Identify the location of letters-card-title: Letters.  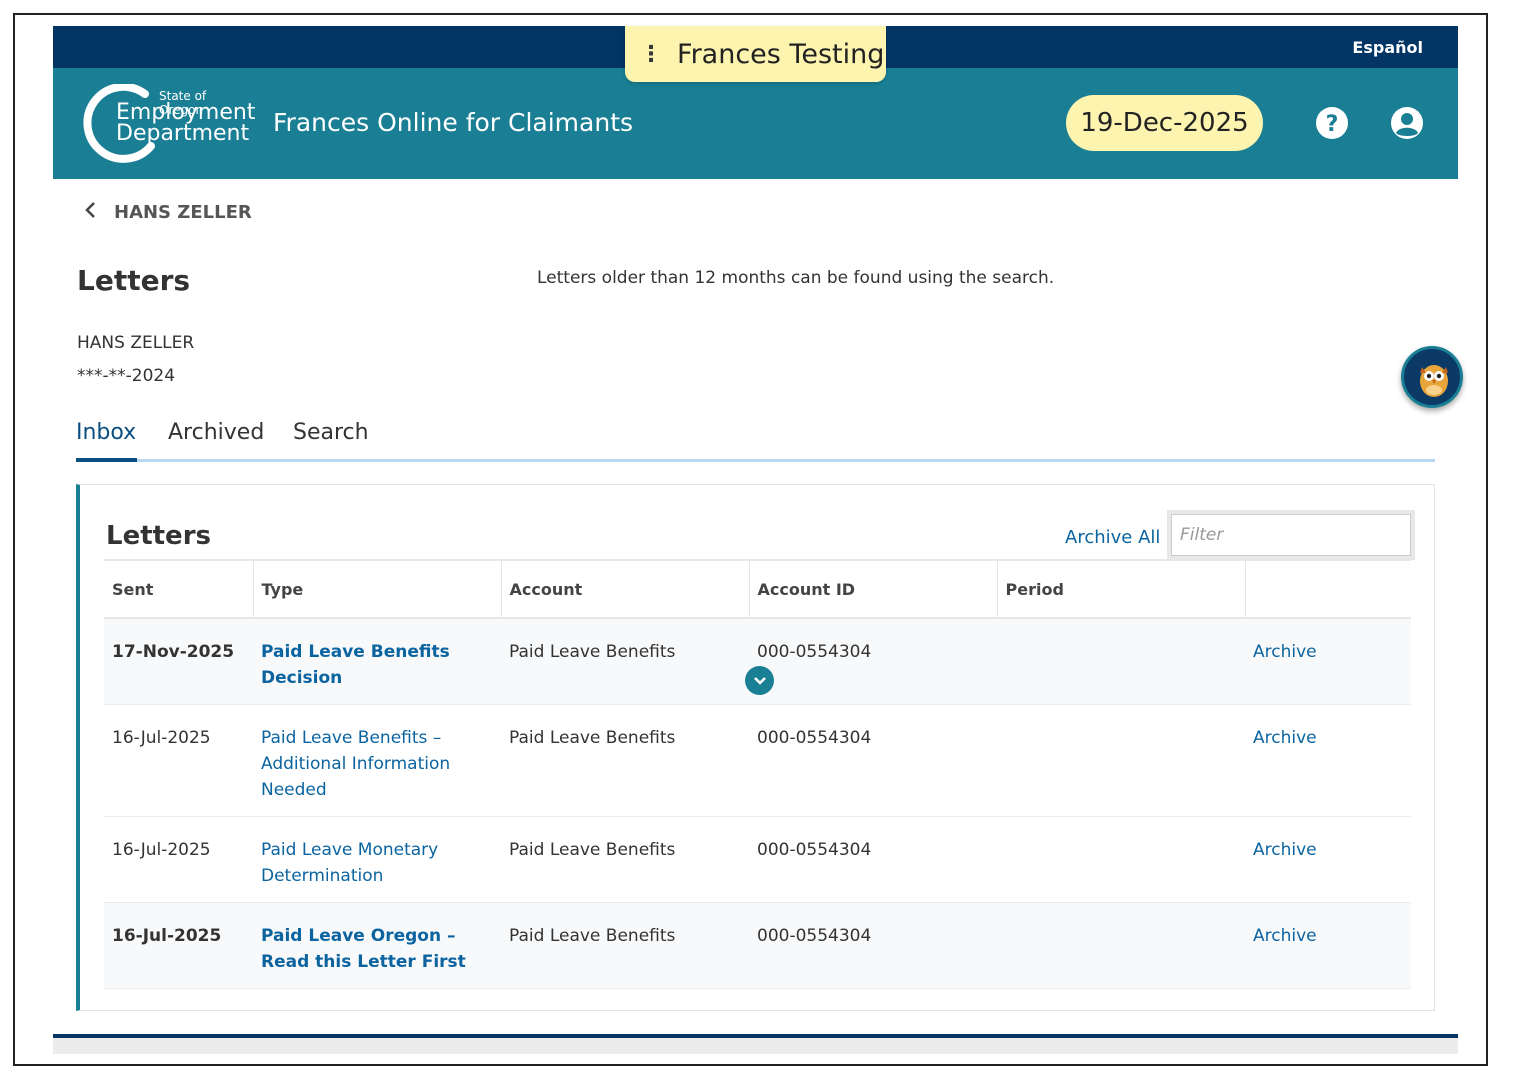
(158, 536).